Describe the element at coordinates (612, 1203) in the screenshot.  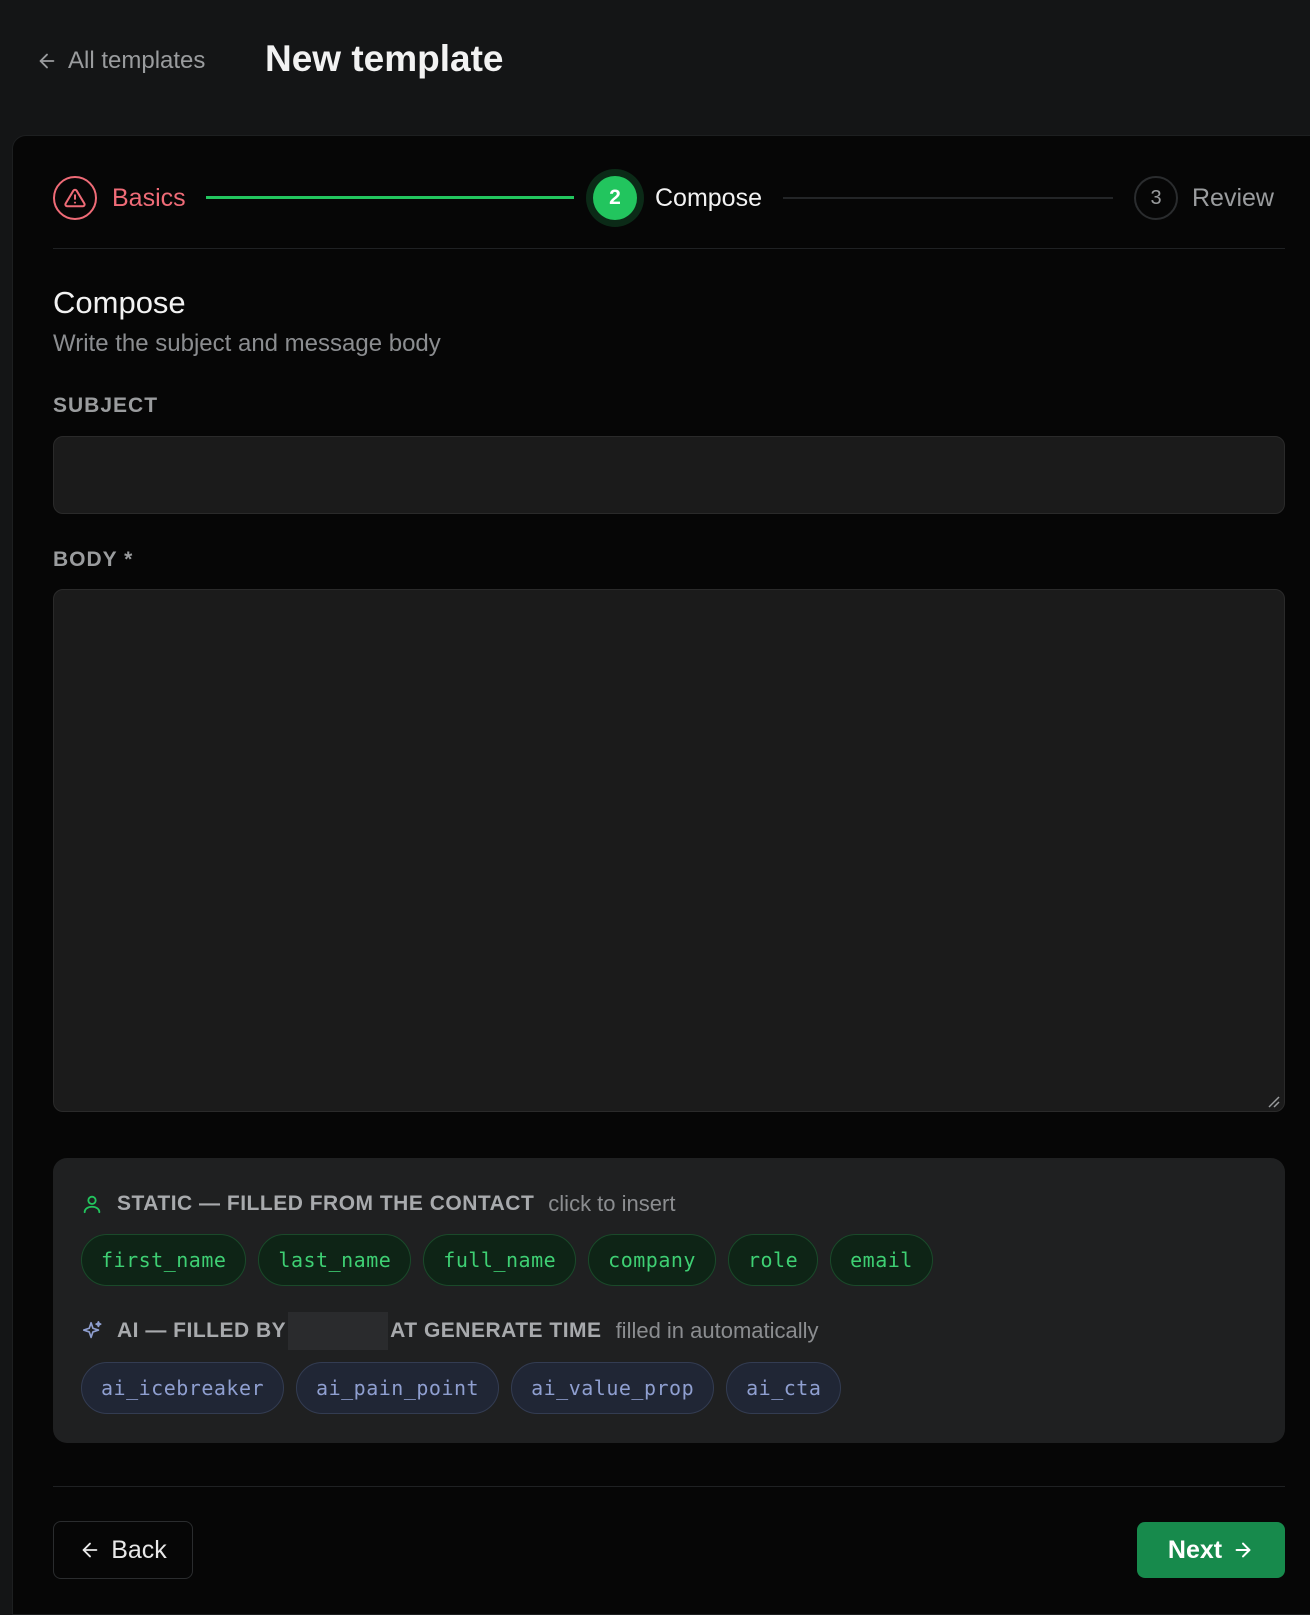
I see `static-vars-hint: click to insert` at that location.